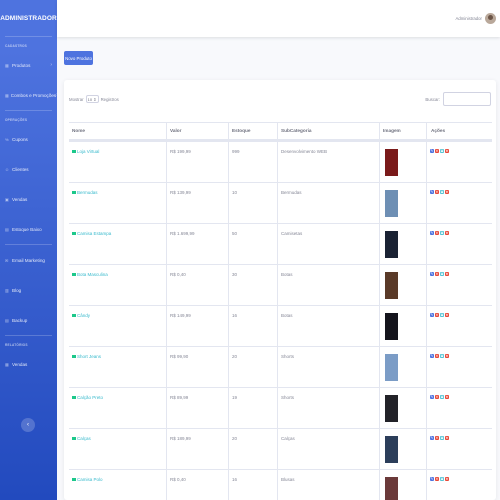 Image resolution: width=500 pixels, height=500 pixels. I want to click on search-label: Buscar:, so click(432, 99).